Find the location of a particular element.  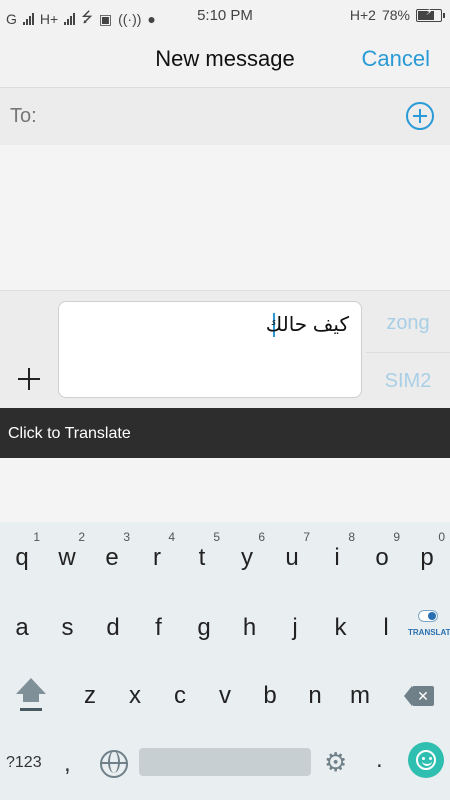

key-w: 2w is located at coordinates (67, 551).